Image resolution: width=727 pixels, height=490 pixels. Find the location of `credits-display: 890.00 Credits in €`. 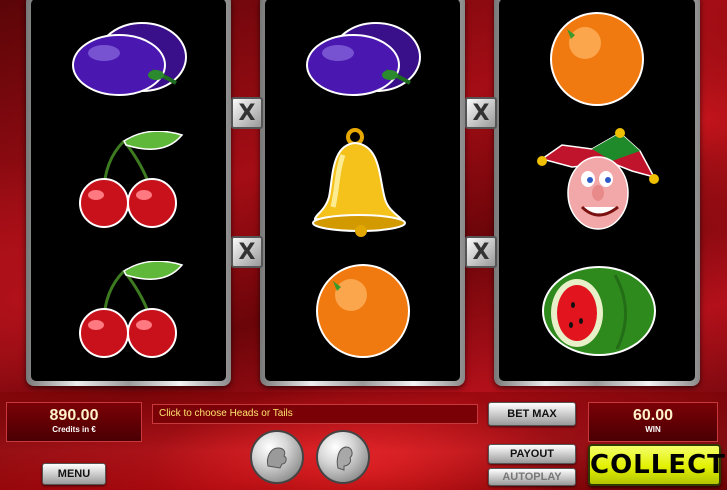

credits-display: 890.00 Credits in € is located at coordinates (74, 422).